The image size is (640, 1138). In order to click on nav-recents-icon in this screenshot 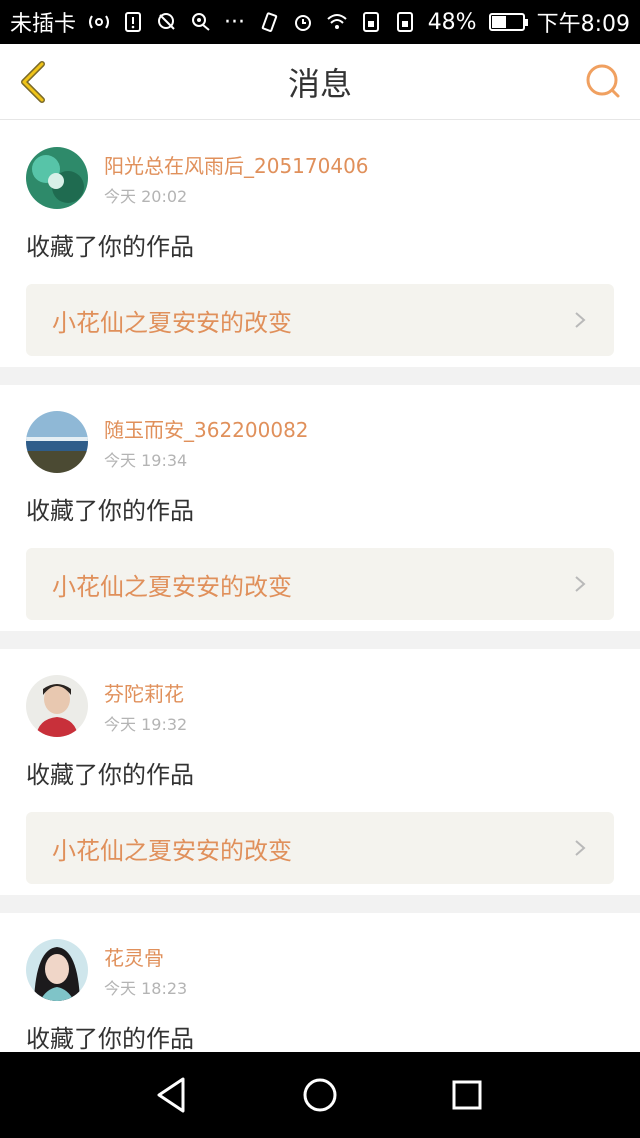, I will do `click(467, 1095)`.